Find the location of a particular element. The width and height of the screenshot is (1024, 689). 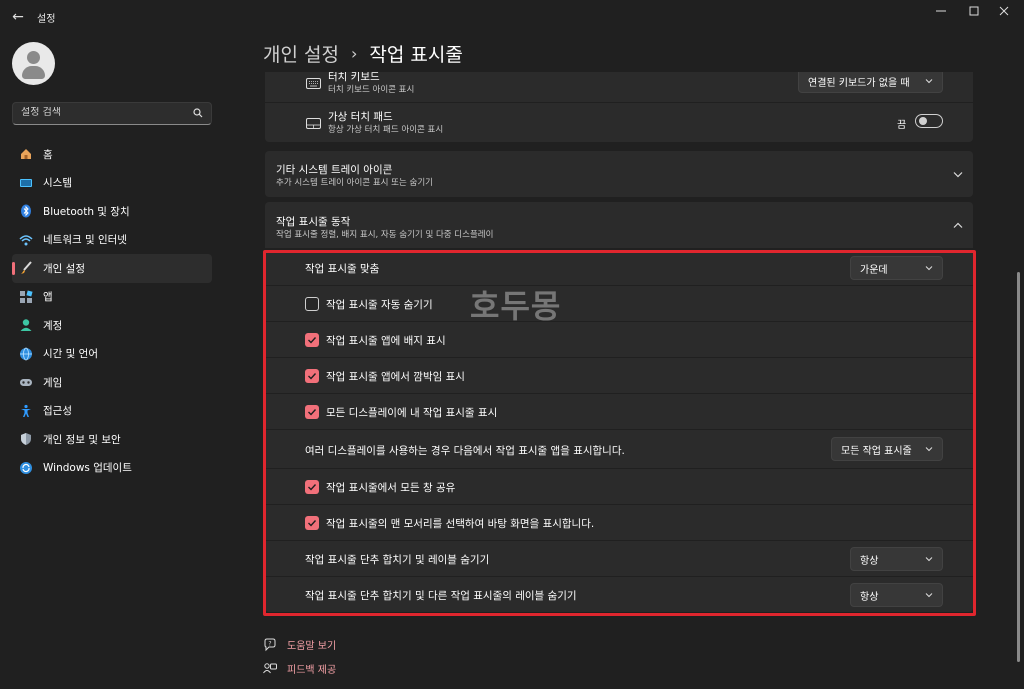

content-scrollbar is located at coordinates (1018, 467).